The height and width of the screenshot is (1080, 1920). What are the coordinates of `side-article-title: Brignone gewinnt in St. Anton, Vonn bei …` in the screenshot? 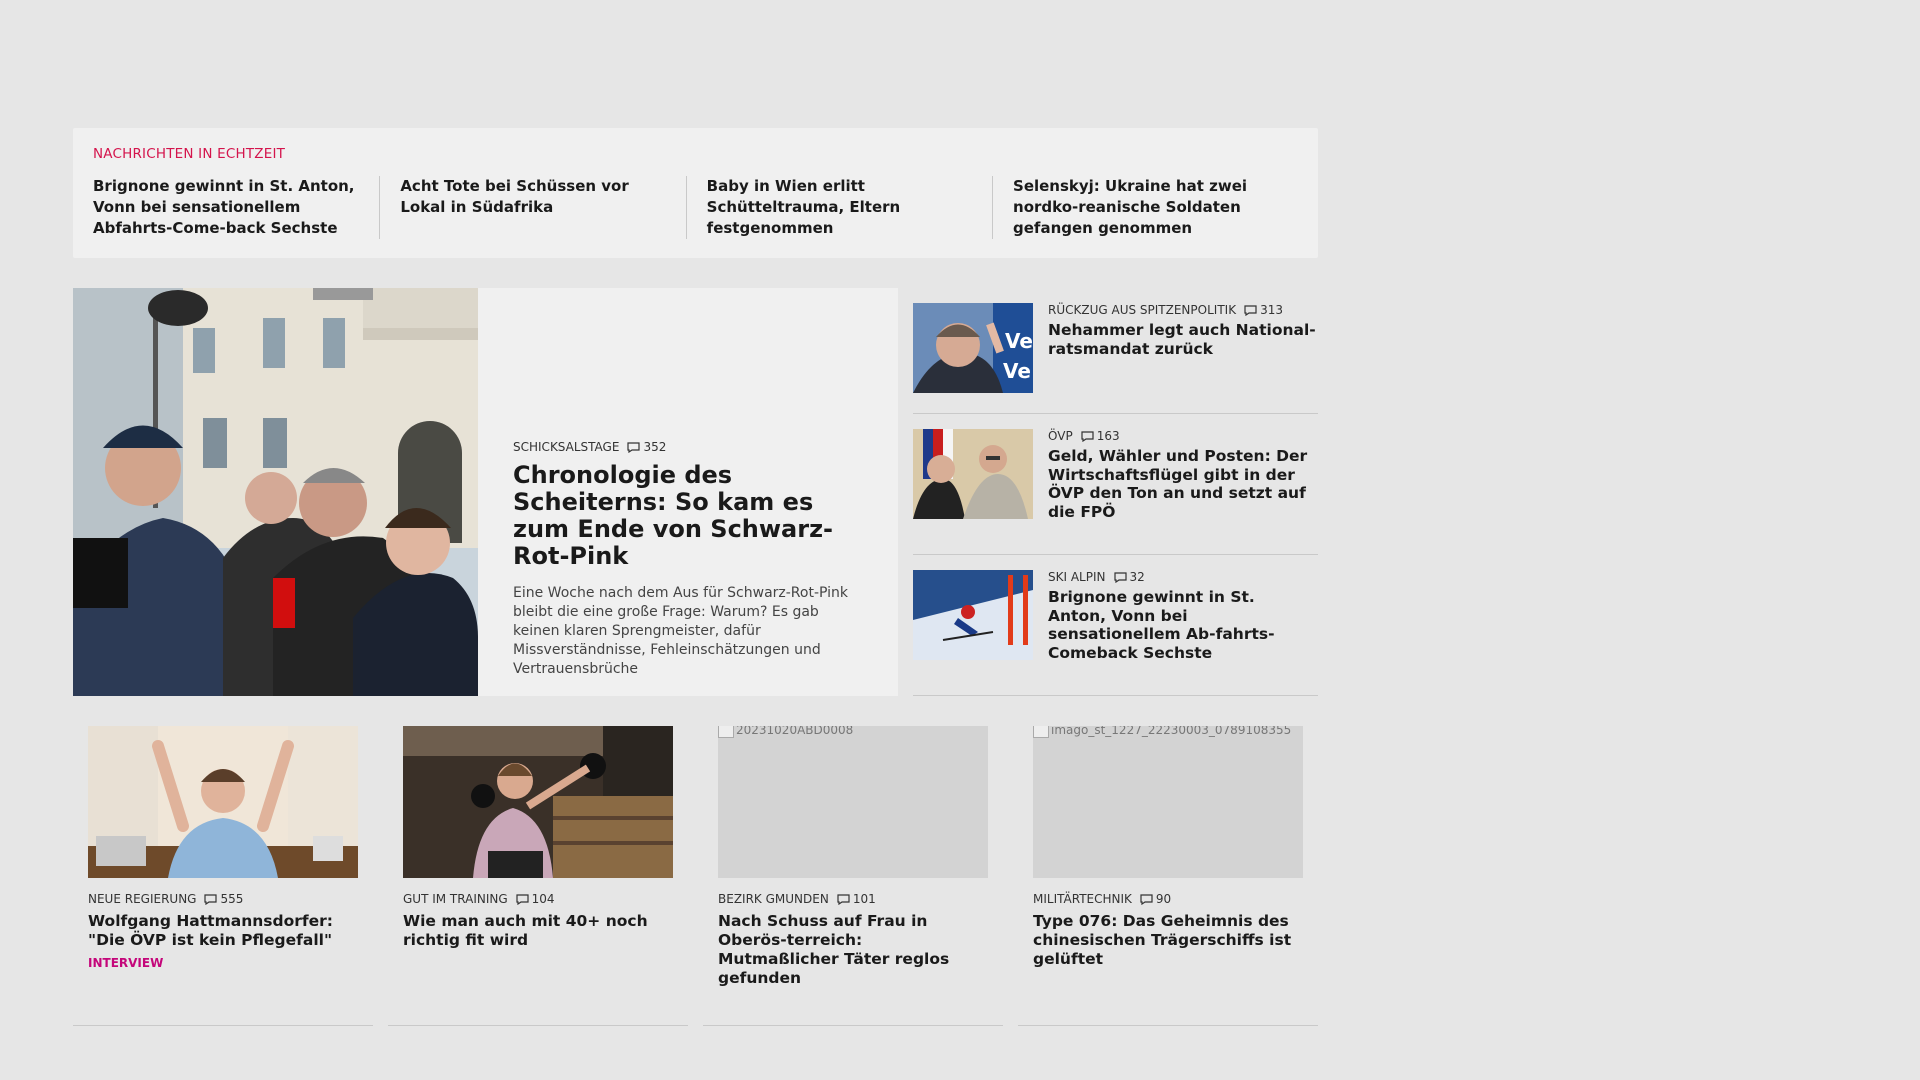 It's located at (1183, 625).